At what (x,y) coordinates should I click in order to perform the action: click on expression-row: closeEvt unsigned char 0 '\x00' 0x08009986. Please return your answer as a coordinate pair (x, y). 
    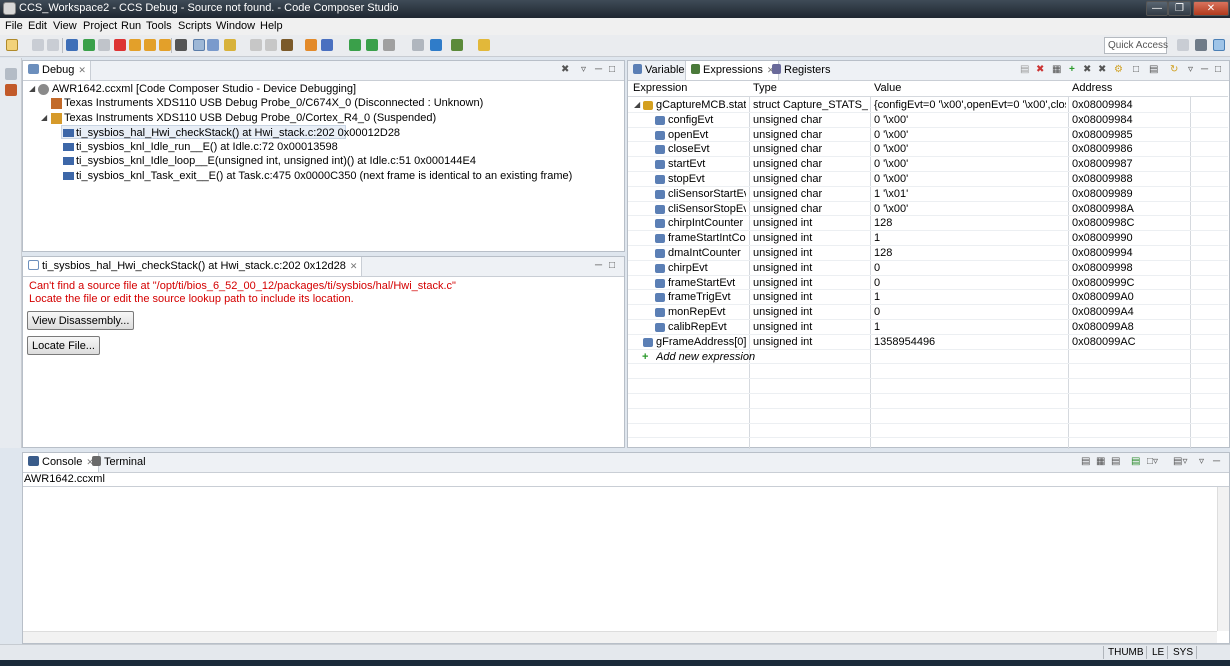
    Looking at the image, I should click on (928, 150).